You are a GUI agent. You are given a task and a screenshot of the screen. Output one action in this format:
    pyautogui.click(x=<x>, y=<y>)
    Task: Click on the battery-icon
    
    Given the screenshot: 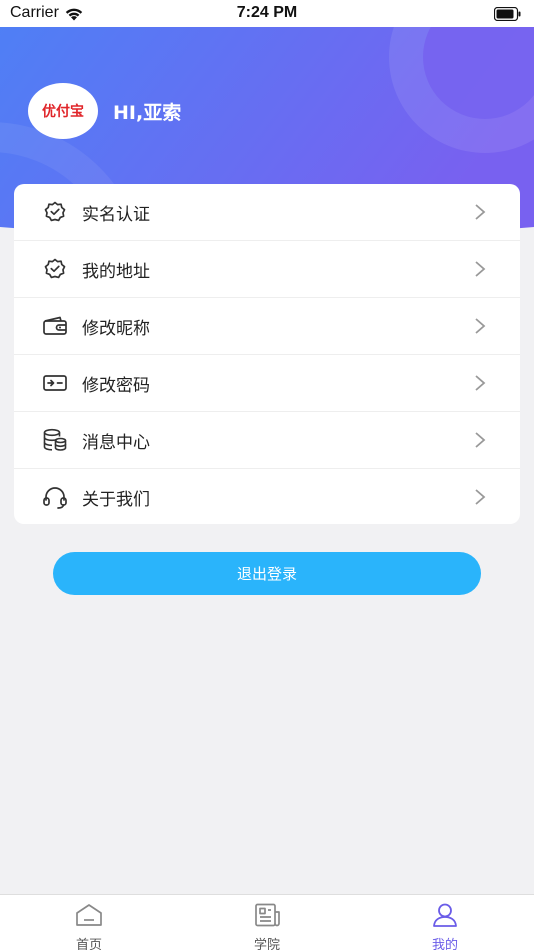 What is the action you would take?
    pyautogui.click(x=507, y=15)
    